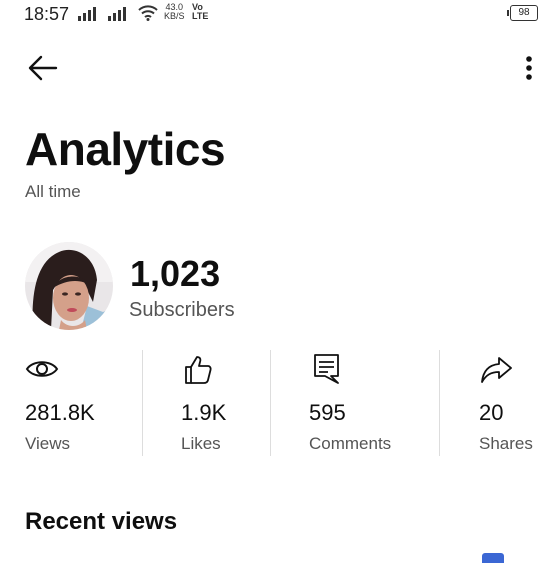  Describe the element at coordinates (69, 286) in the screenshot. I see `avatar` at that location.